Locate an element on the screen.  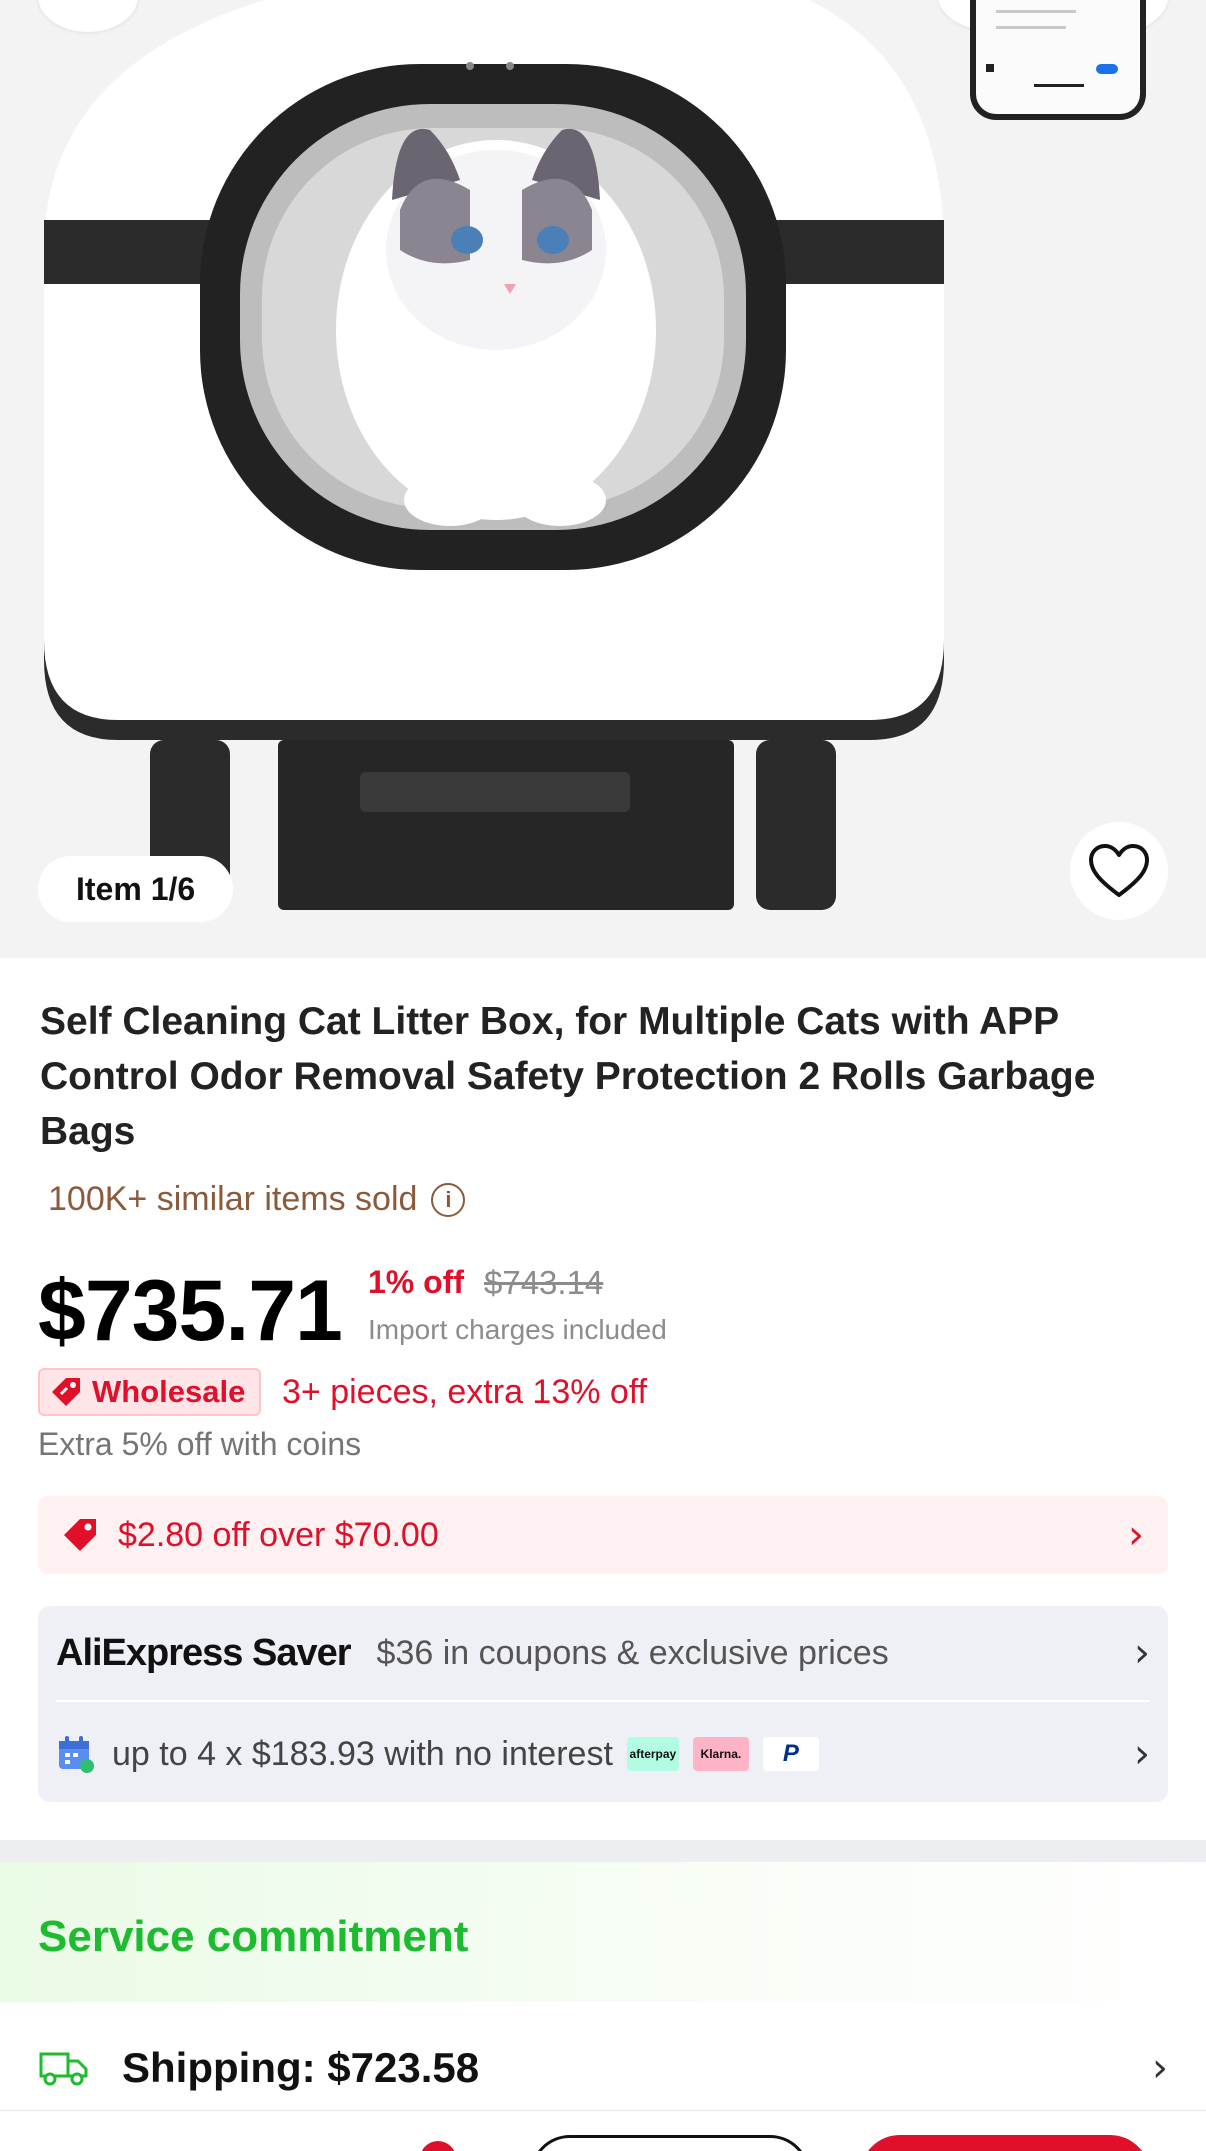
image-counter: Item 1/6 is located at coordinates (136, 889).